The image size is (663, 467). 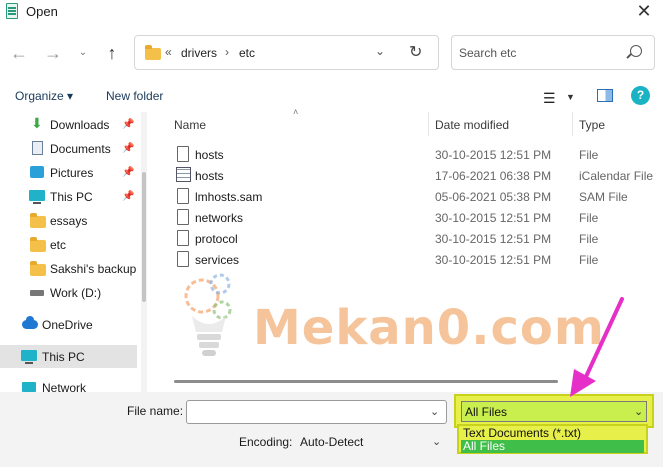 What do you see at coordinates (76, 293) in the screenshot?
I see `sidebar-item-label: Work (D:)` at bounding box center [76, 293].